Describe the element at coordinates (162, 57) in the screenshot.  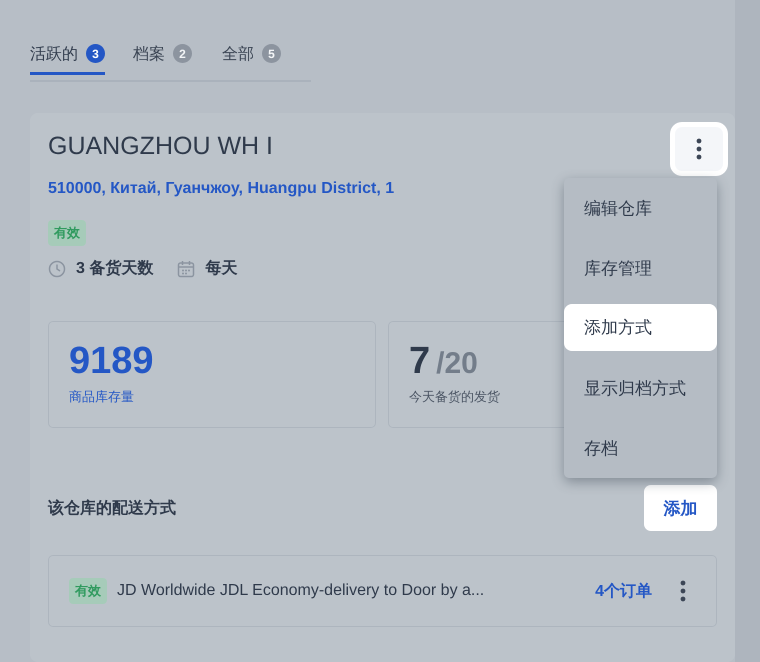
I see `tab: 档案 2` at that location.